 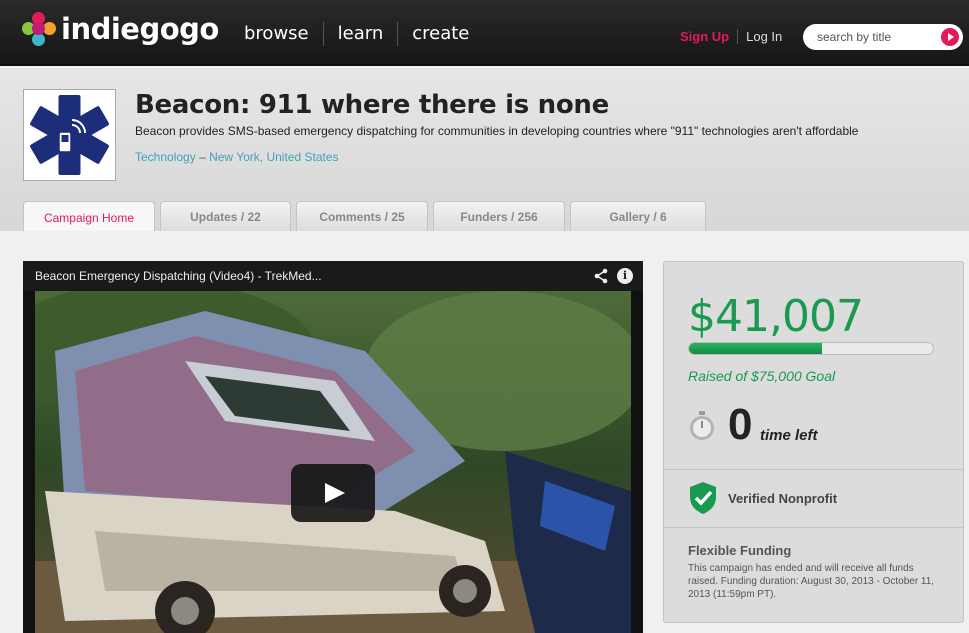 I want to click on tab-updates: Updates / 22, so click(x=225, y=216).